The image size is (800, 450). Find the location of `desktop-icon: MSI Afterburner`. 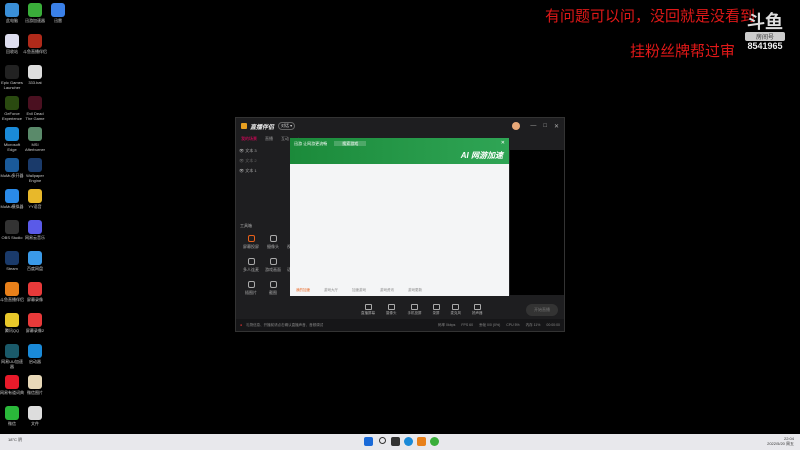

desktop-icon: MSI Afterburner is located at coordinates (35, 139).